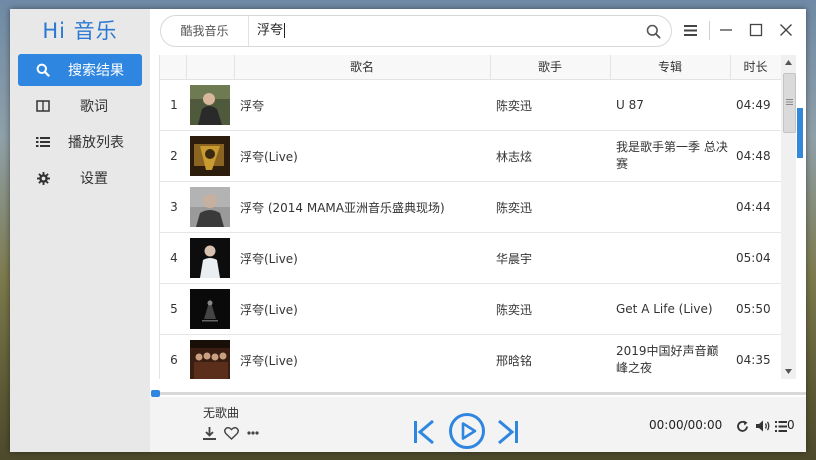 The image size is (816, 460). I want to click on sidebar-item-settings: 设置, so click(80, 178).